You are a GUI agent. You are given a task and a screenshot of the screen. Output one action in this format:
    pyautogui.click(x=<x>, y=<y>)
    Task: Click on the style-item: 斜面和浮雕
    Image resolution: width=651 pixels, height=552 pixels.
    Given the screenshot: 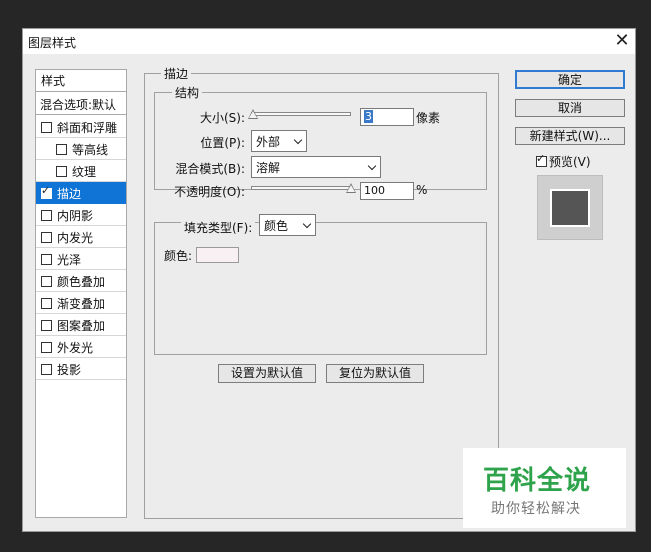 What is the action you would take?
    pyautogui.click(x=81, y=127)
    